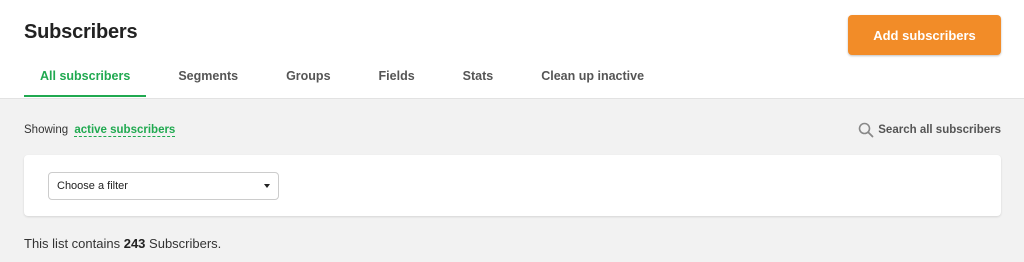  Describe the element at coordinates (46, 130) in the screenshot. I see `showing-prefix: Showing` at that location.